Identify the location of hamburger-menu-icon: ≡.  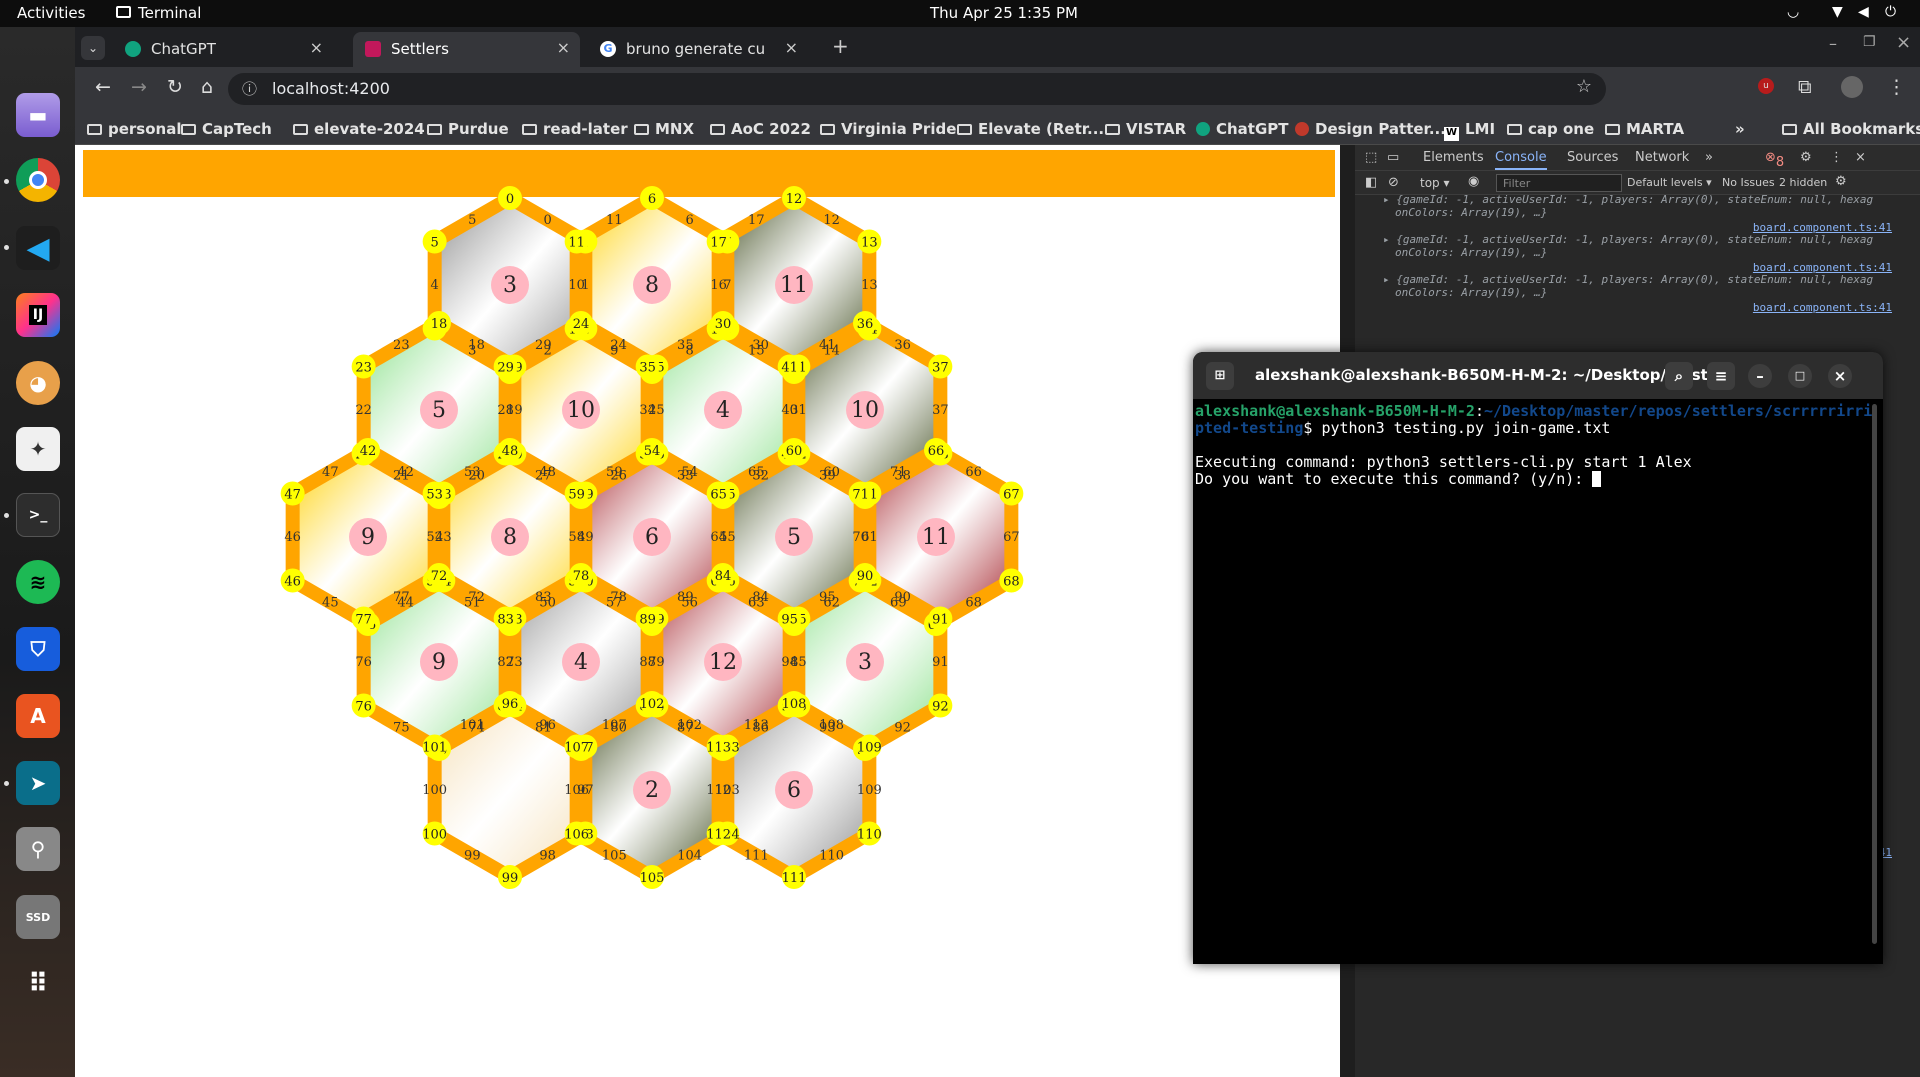
(1721, 376).